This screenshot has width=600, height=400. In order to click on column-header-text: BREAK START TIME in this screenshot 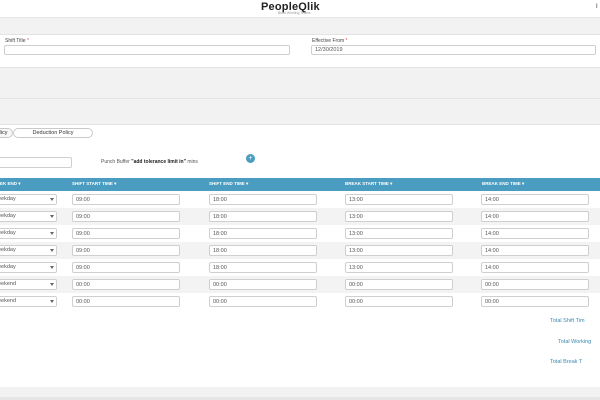, I will do `click(367, 183)`.